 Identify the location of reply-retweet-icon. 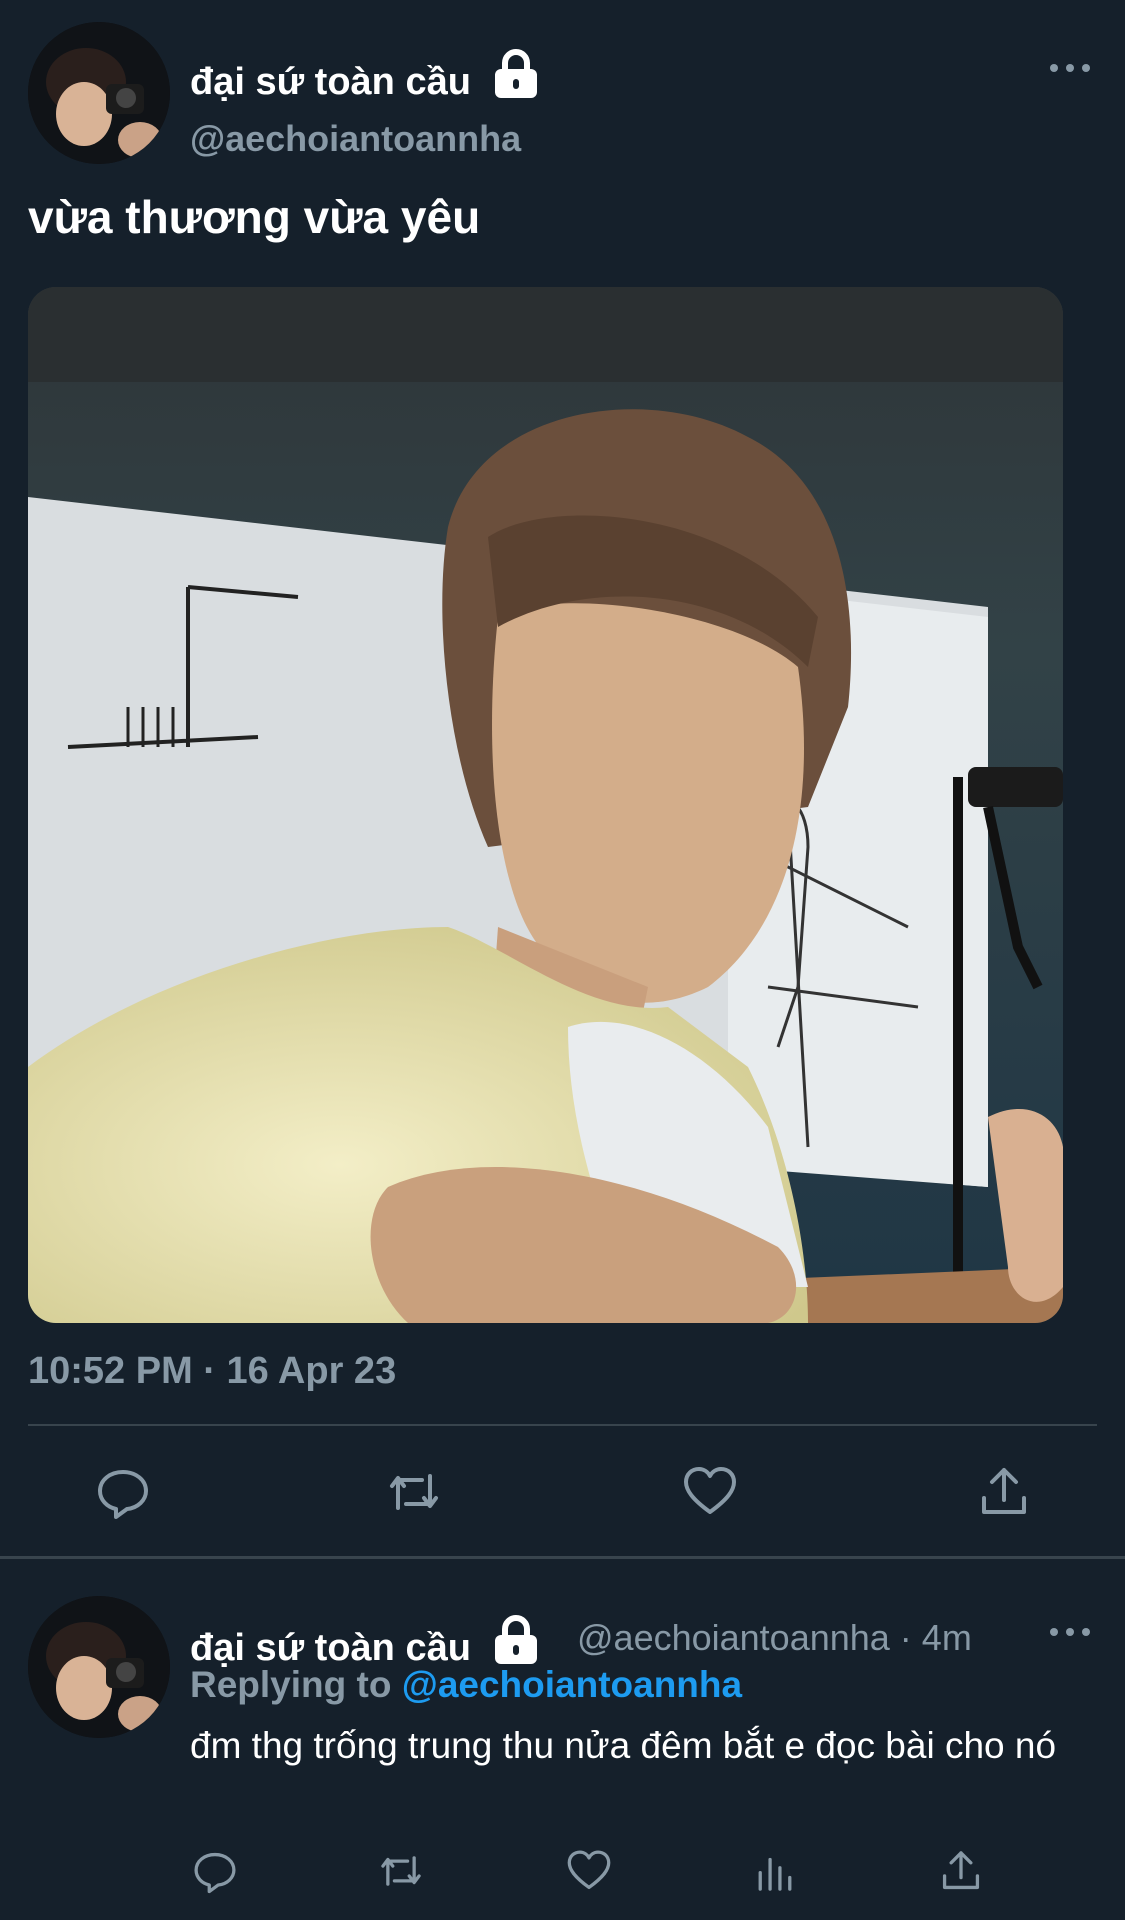
(401, 1871).